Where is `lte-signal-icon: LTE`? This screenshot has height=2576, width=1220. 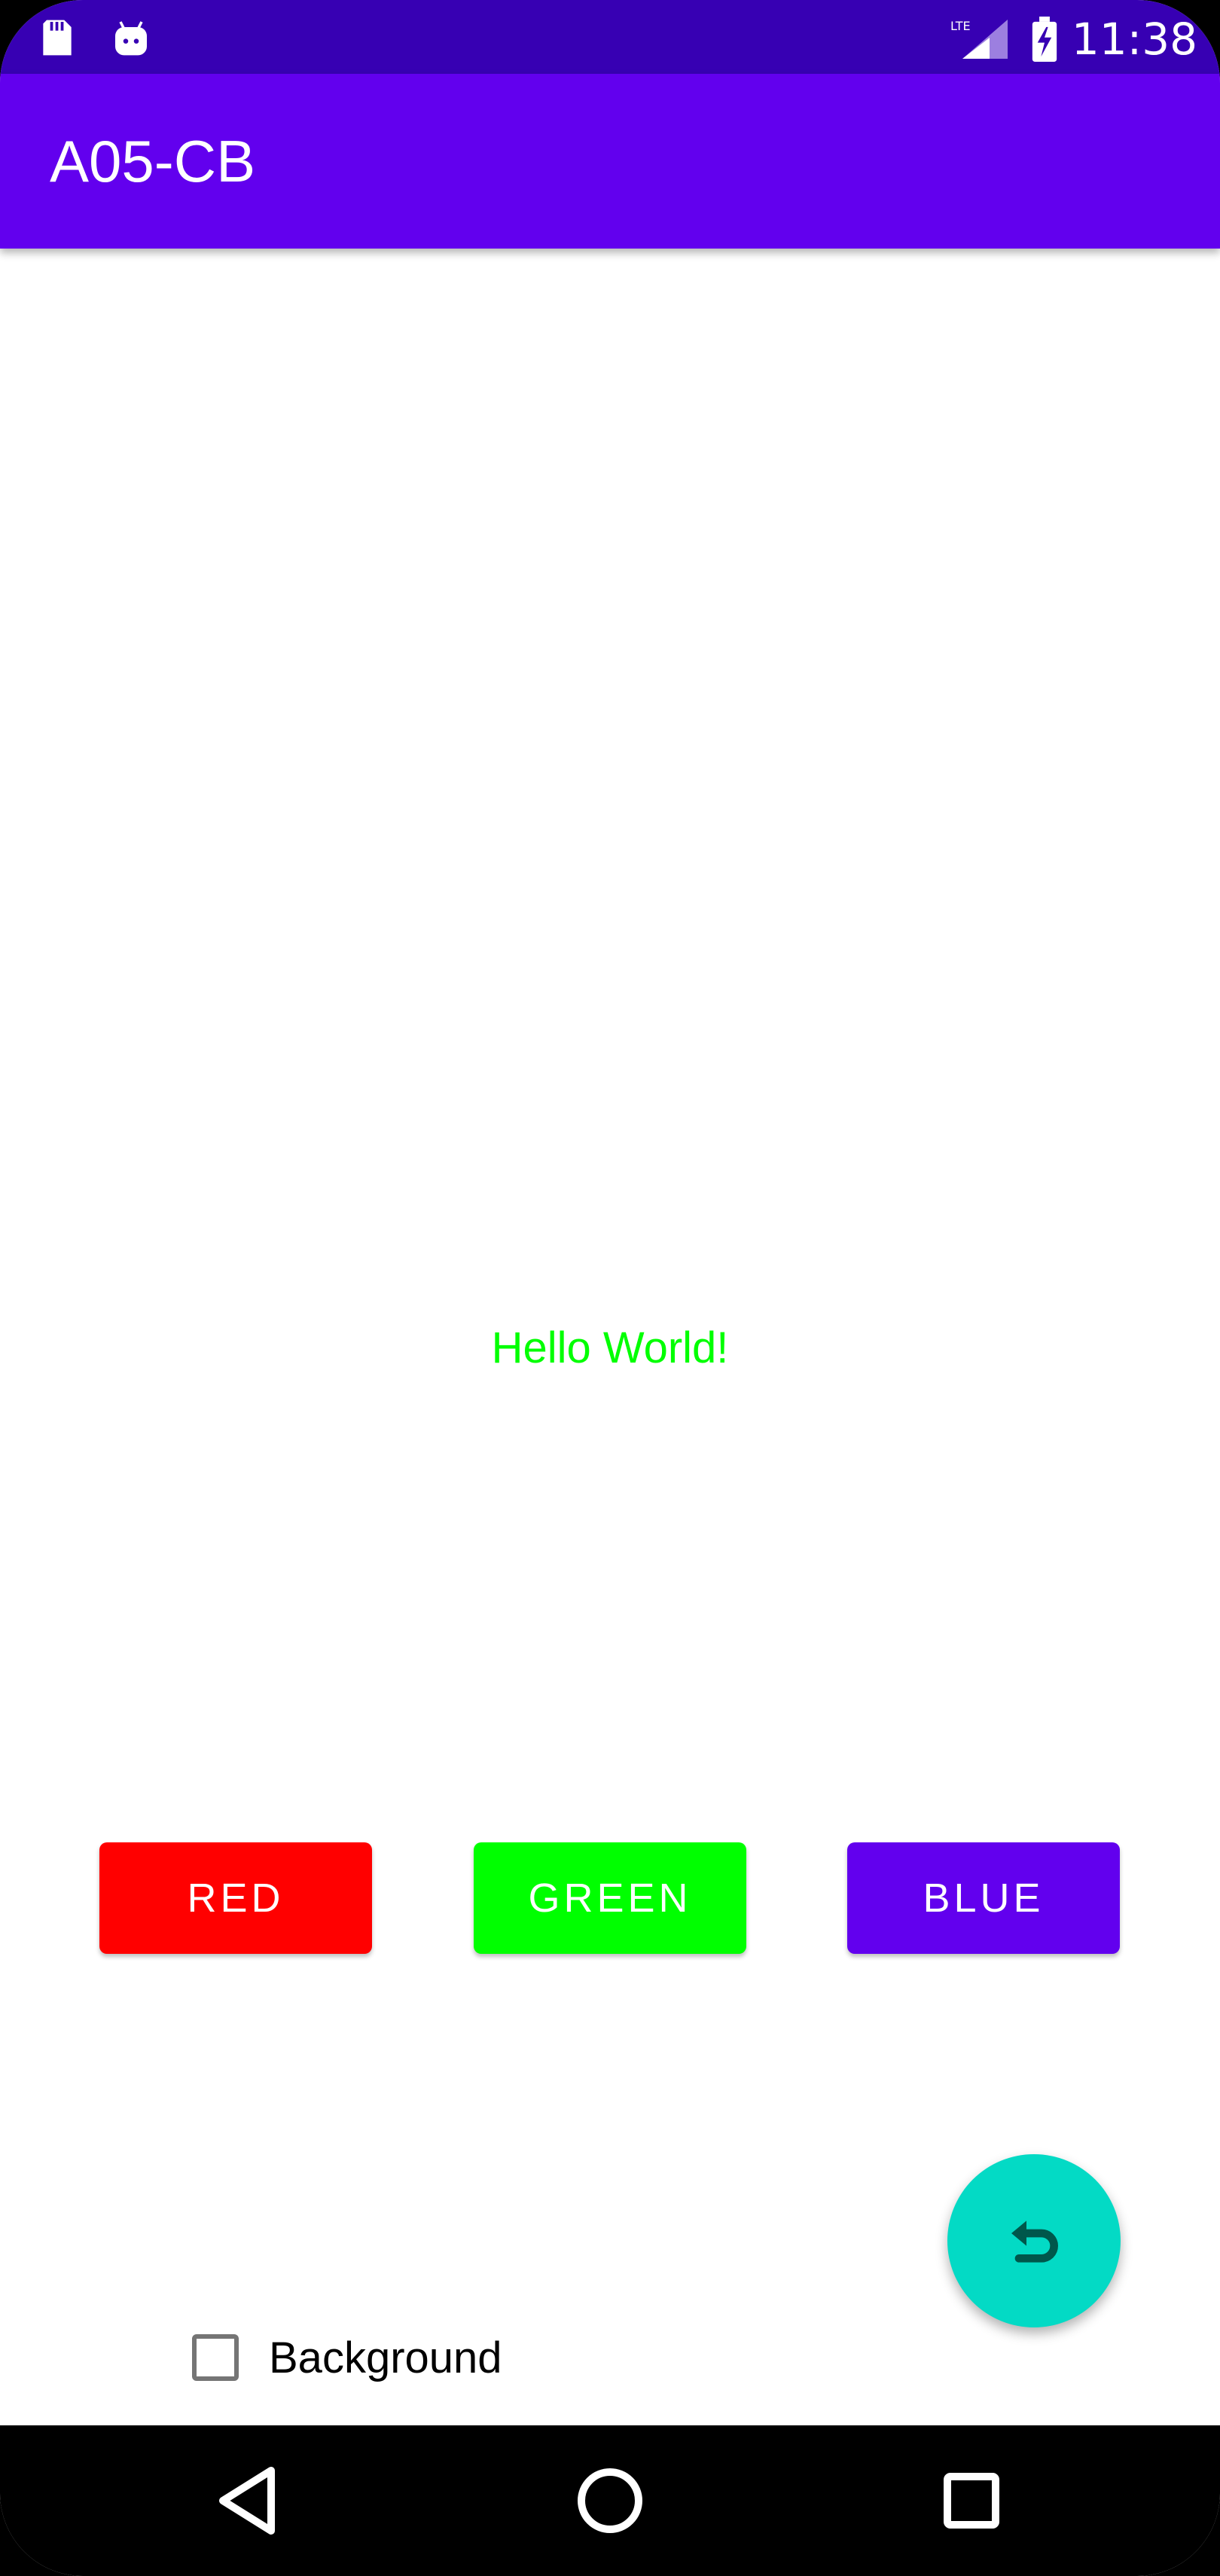
lte-signal-icon: LTE is located at coordinates (980, 38).